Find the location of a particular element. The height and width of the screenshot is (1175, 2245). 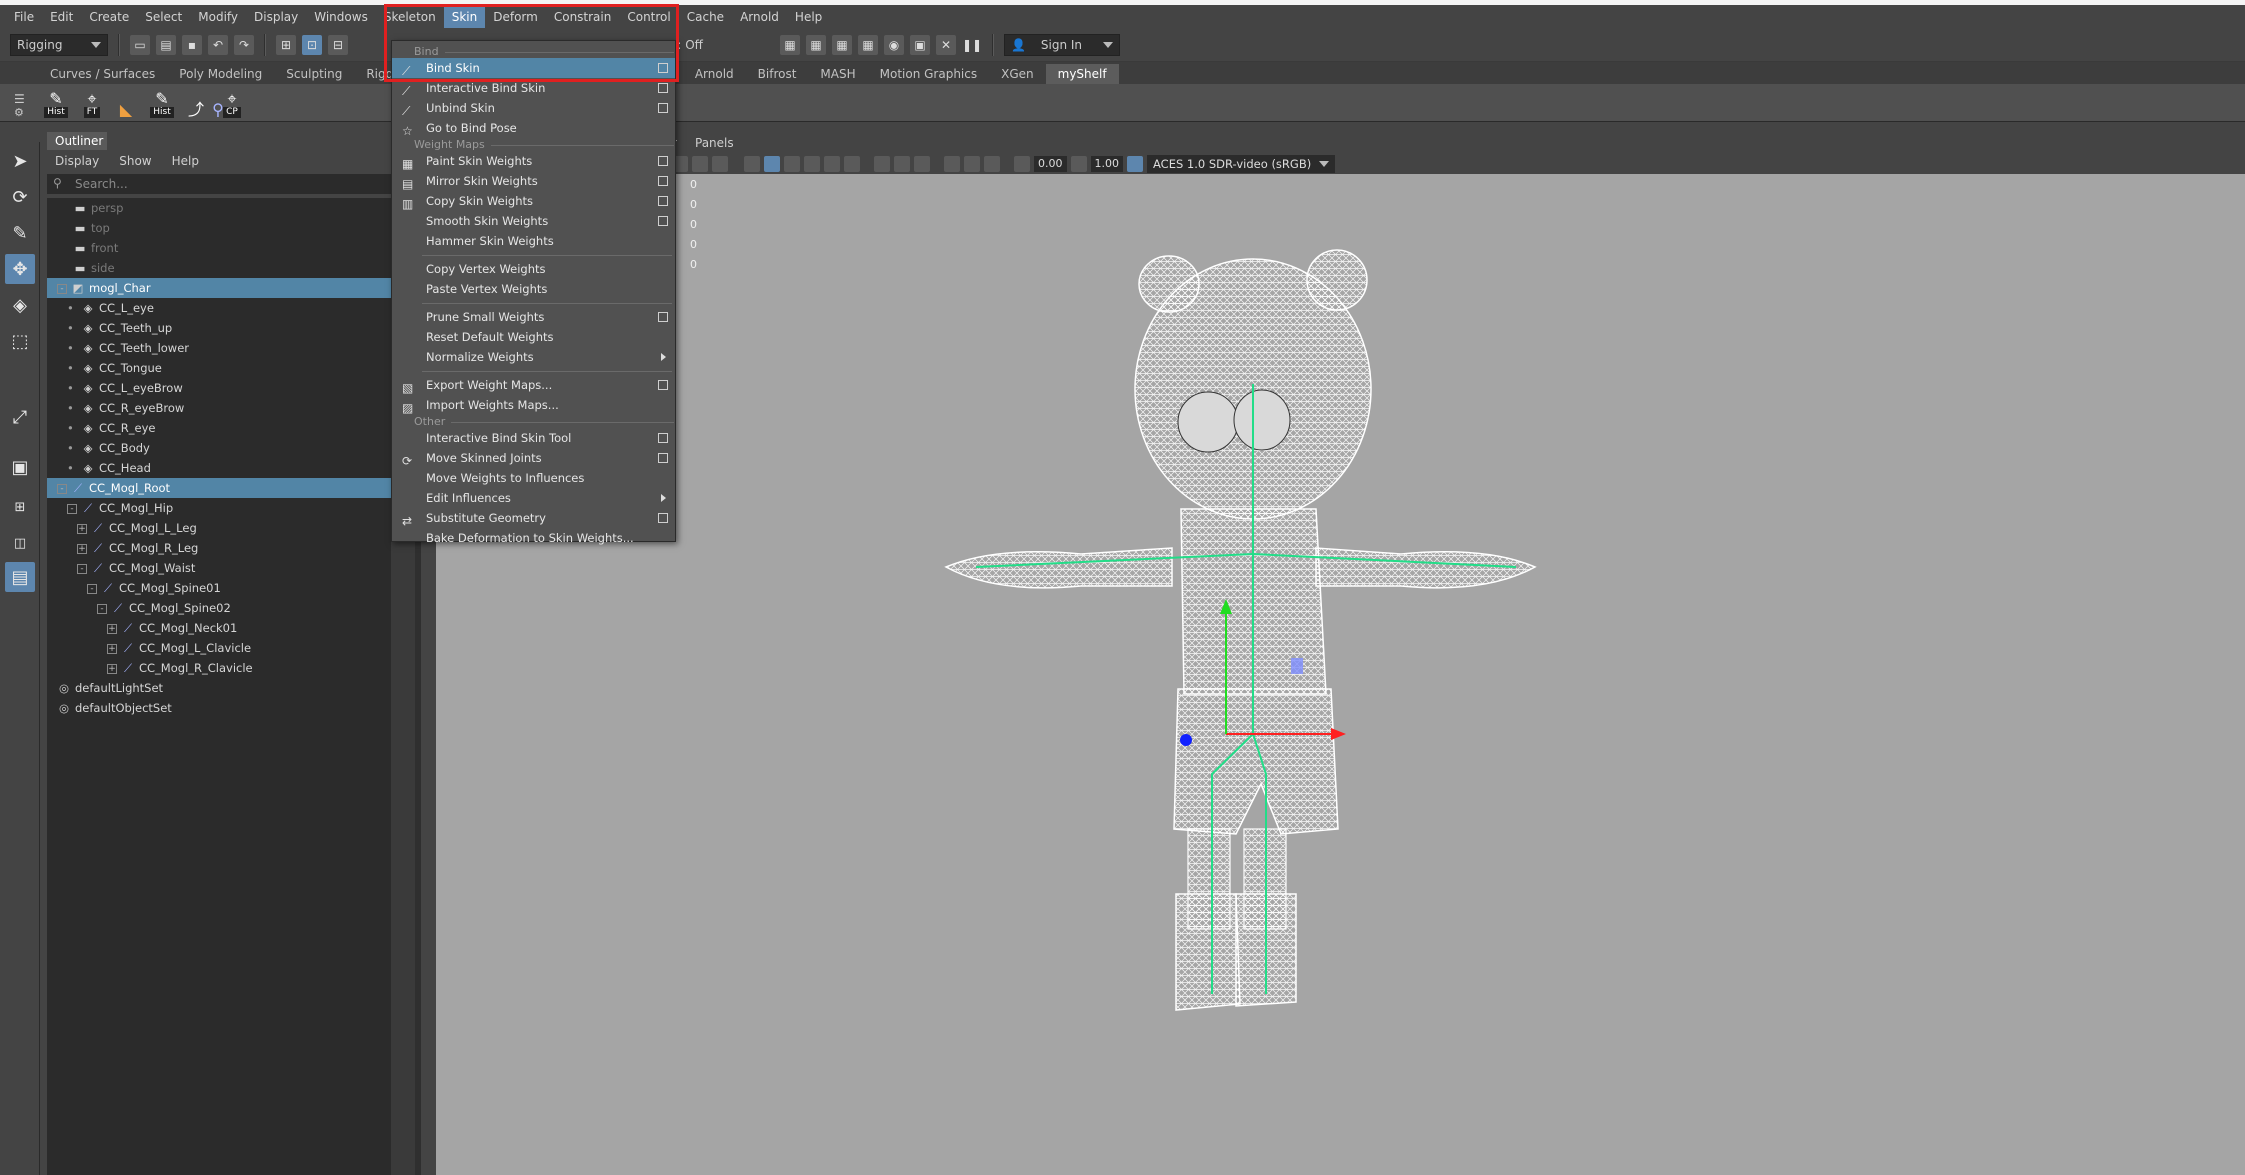

lasso-tool-icon: ⟳ is located at coordinates (20, 197).